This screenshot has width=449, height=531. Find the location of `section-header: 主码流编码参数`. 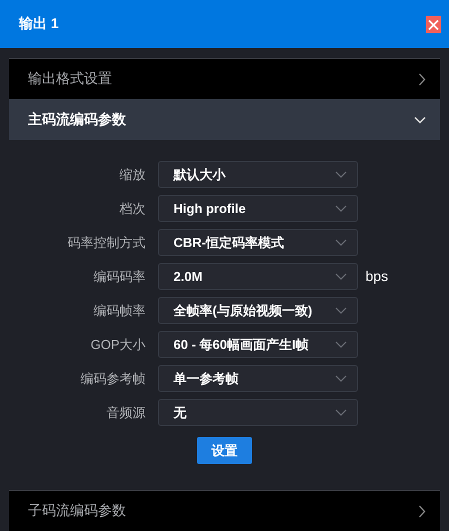

section-header: 主码流编码参数 is located at coordinates (224, 119).